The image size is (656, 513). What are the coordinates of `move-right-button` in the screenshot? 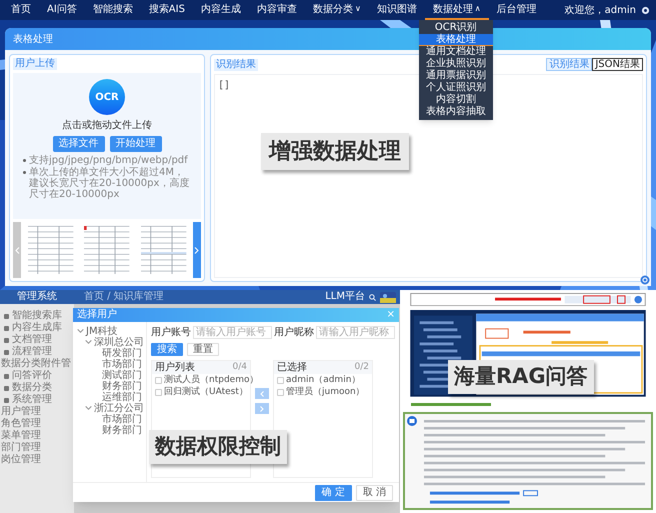 It's located at (262, 408).